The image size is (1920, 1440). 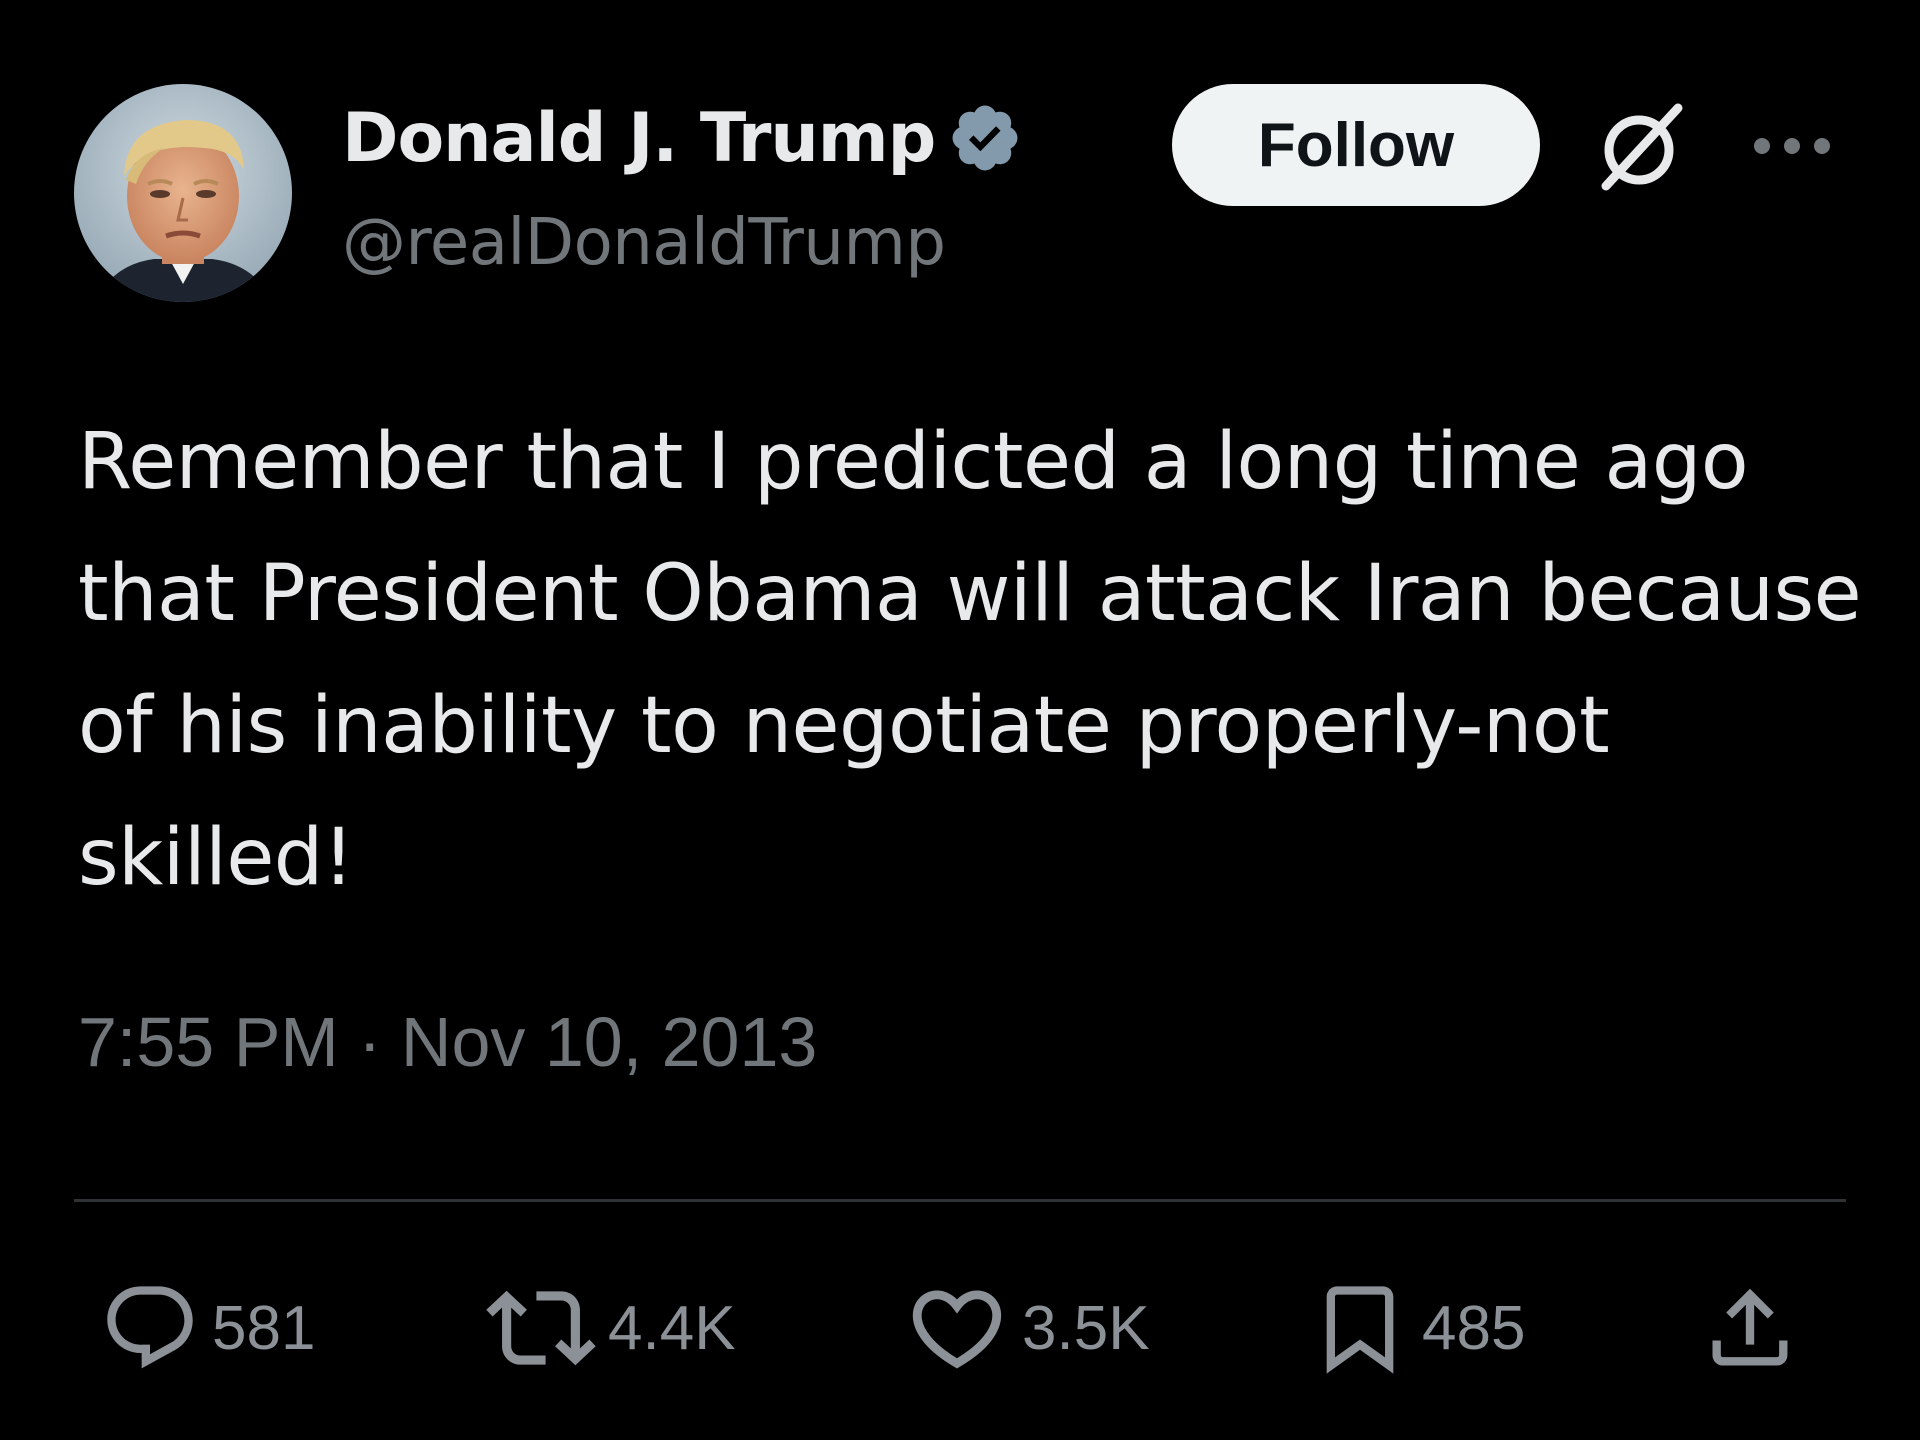 I want to click on like-count: 3.5K, so click(x=1086, y=1328).